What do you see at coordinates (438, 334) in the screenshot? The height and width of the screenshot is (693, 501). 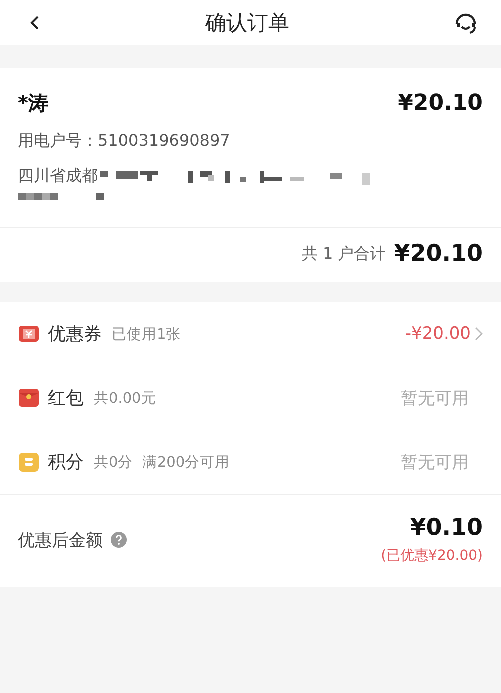 I see `discount-value: -¥20.00` at bounding box center [438, 334].